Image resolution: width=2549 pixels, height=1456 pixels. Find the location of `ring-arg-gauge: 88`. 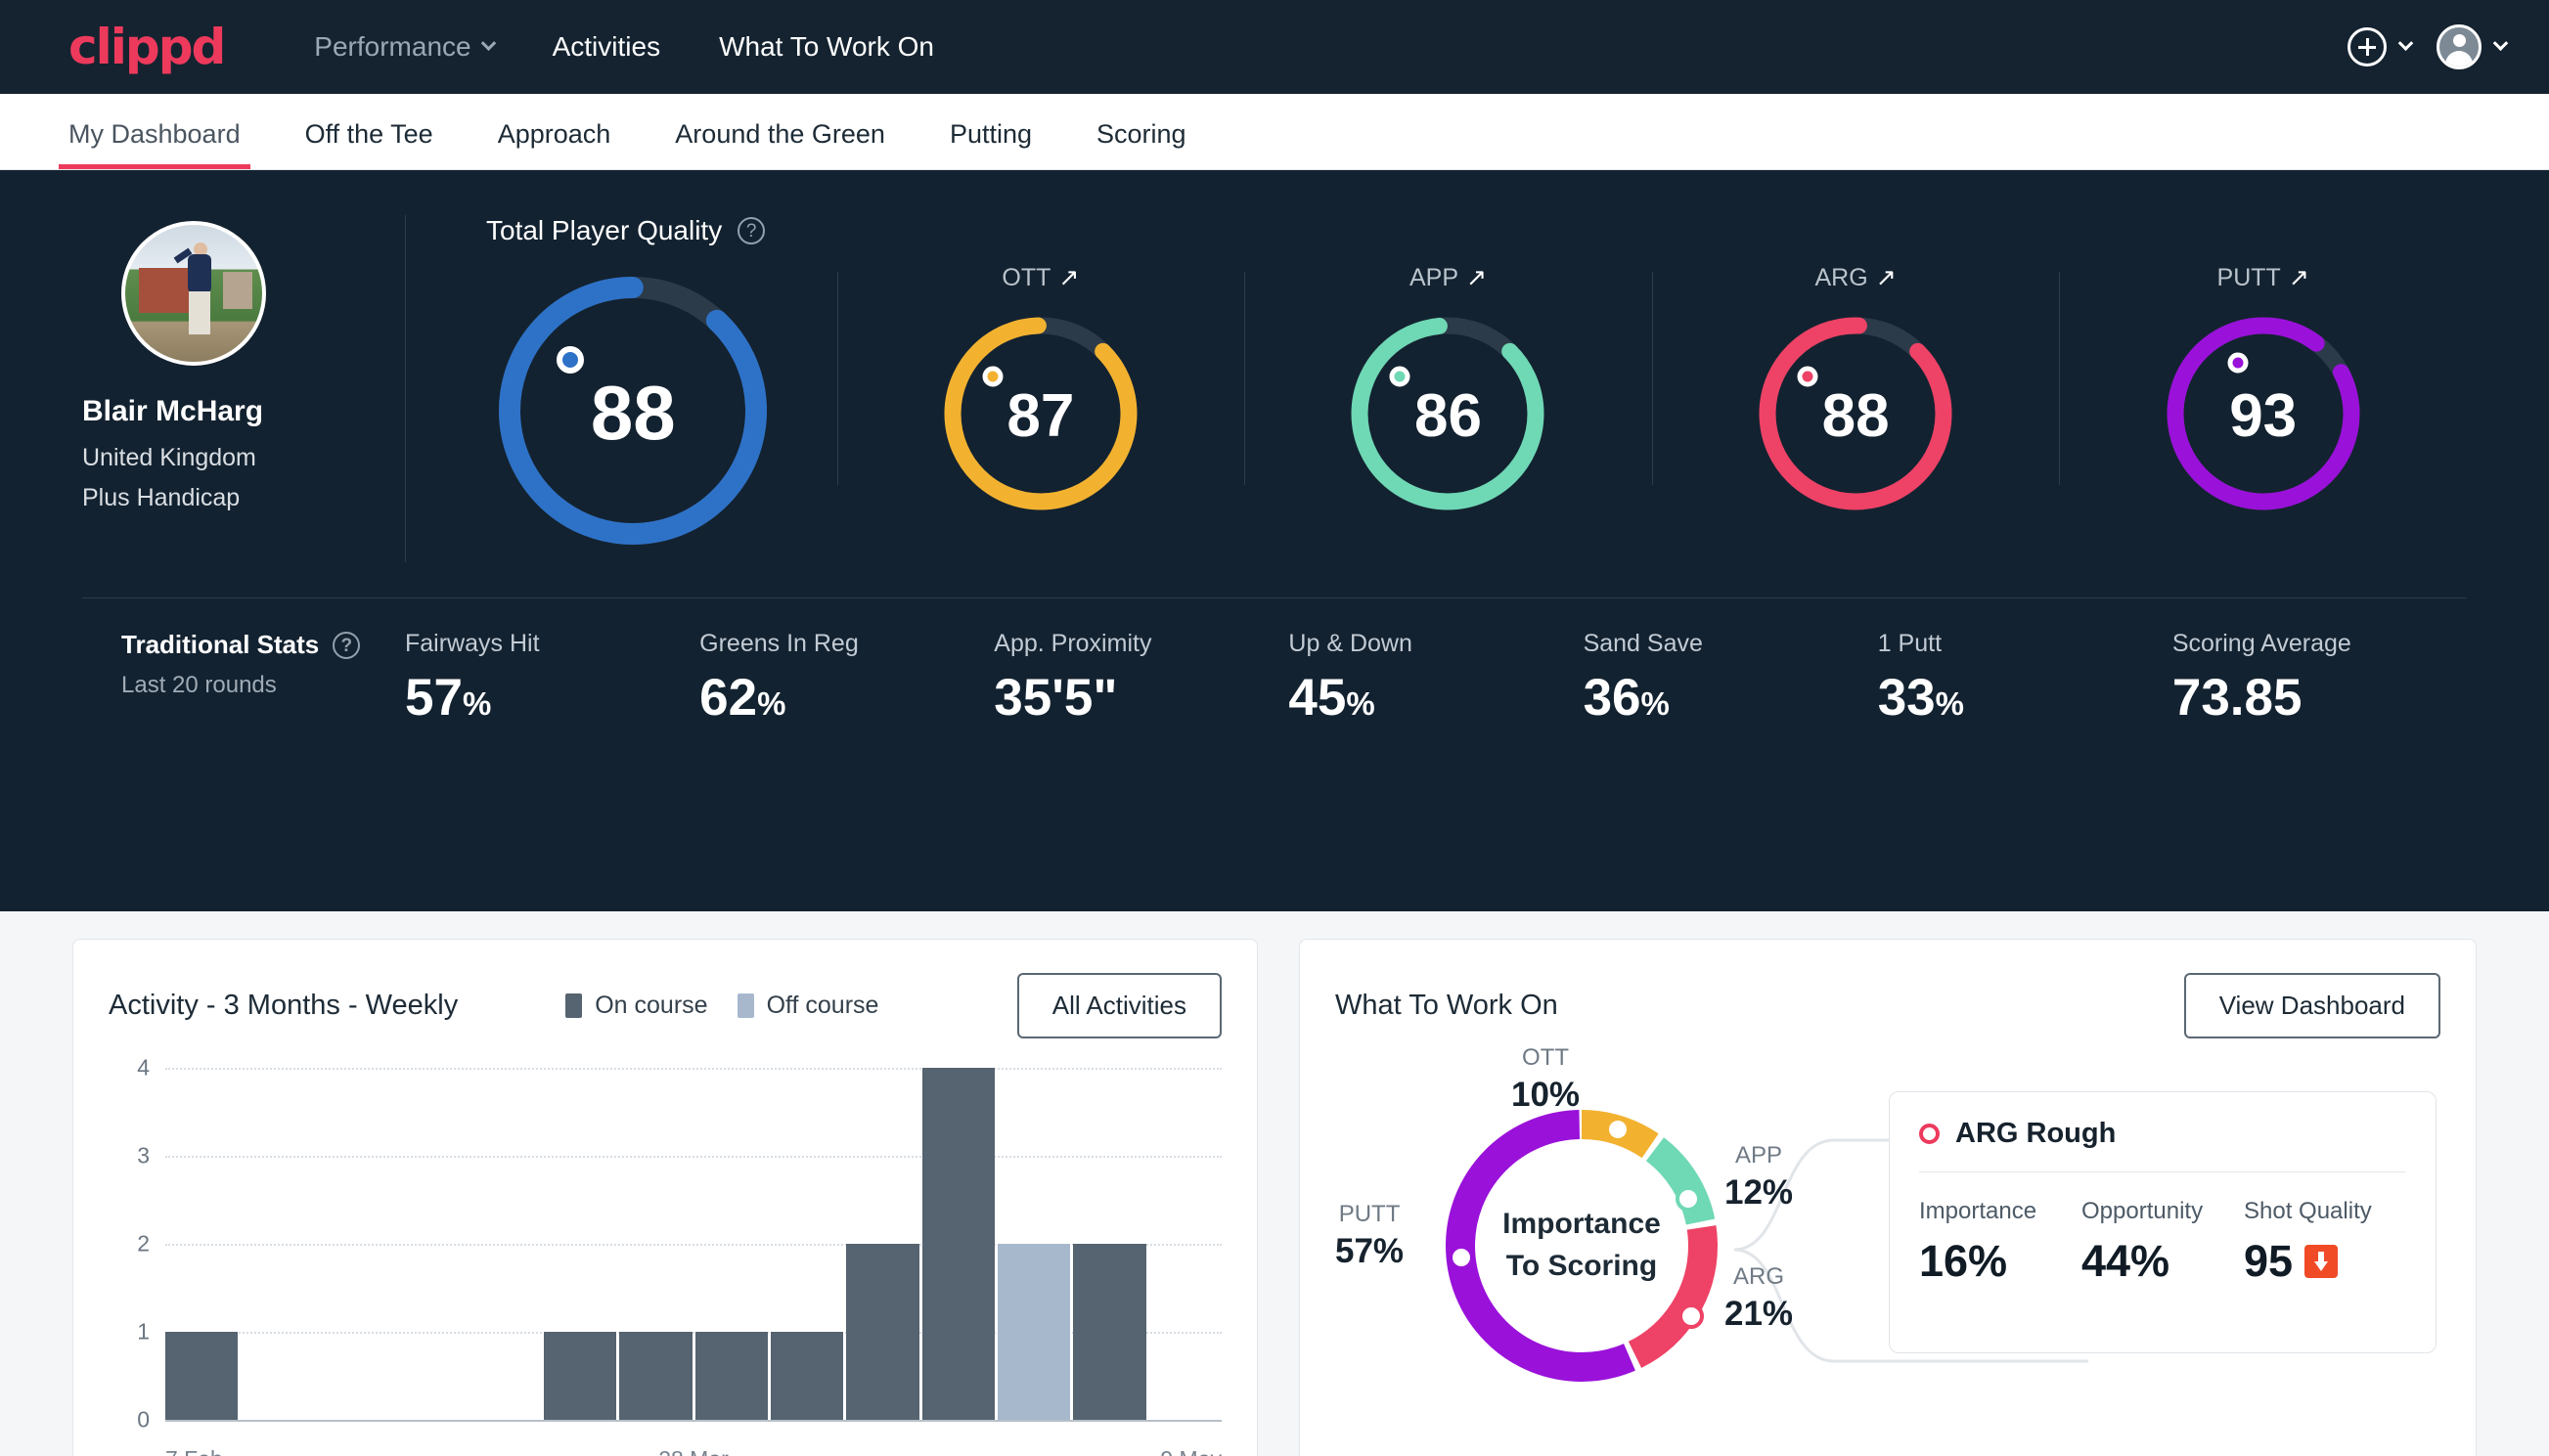

ring-arg-gauge: 88 is located at coordinates (1856, 416).